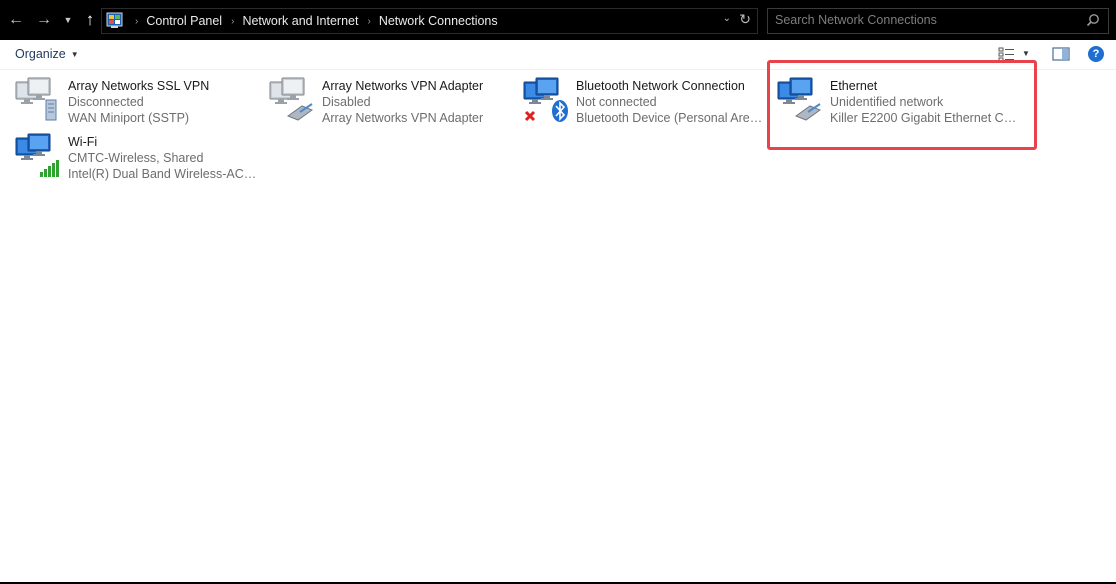 The height and width of the screenshot is (584, 1116). What do you see at coordinates (36, 99) in the screenshot?
I see `vpn-network-icon` at bounding box center [36, 99].